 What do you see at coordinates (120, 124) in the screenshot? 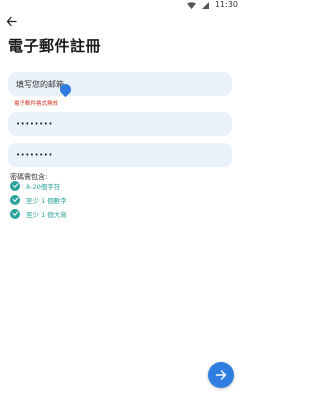
I see `password-field: ••••••••` at bounding box center [120, 124].